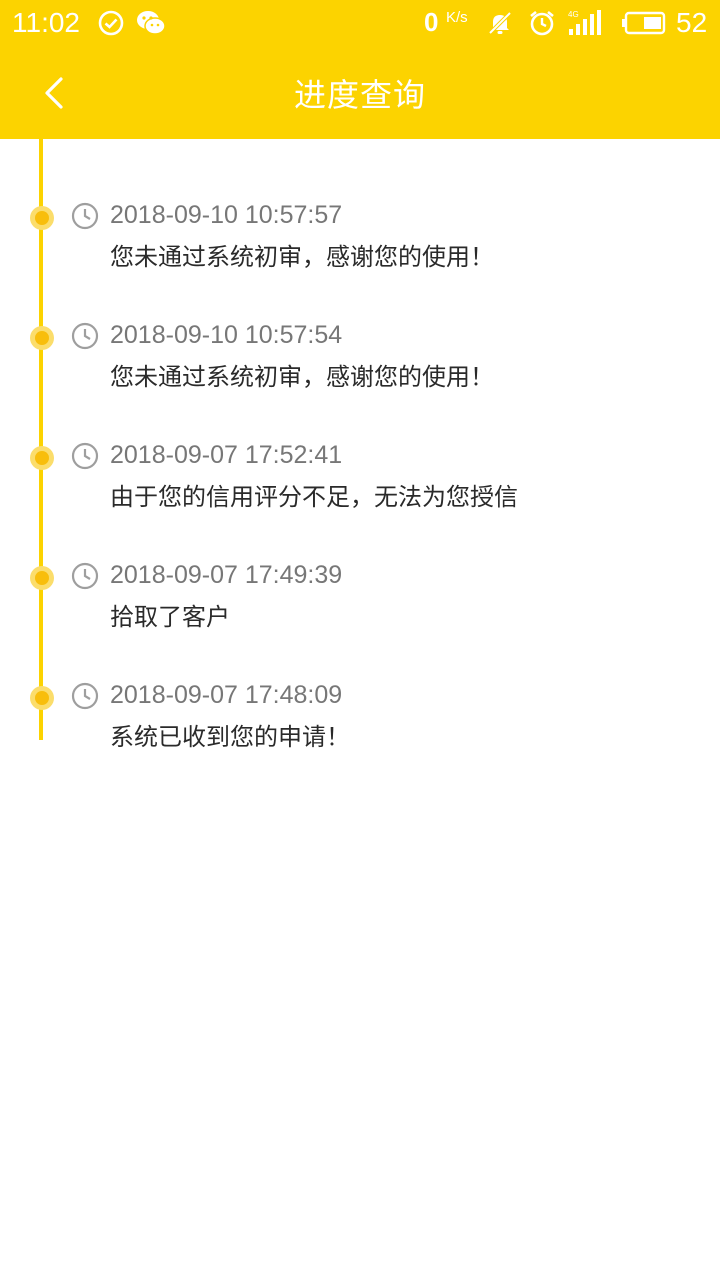  What do you see at coordinates (584, 22) in the screenshot?
I see `signal-4g-icon: 4G` at bounding box center [584, 22].